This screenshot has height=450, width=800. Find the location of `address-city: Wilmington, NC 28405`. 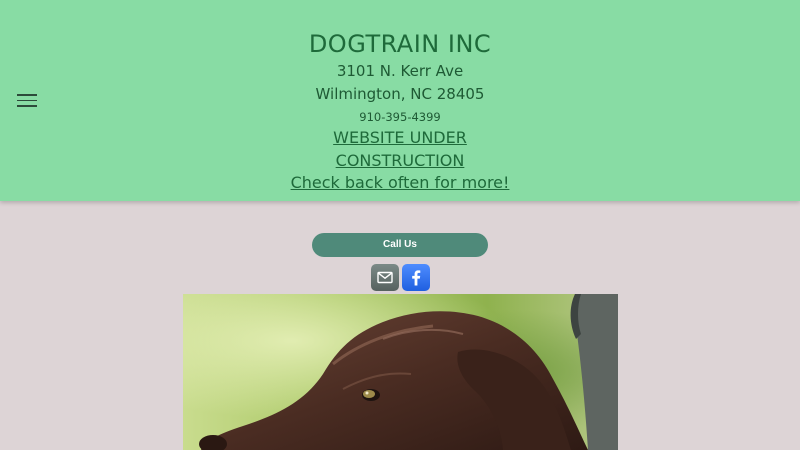

address-city: Wilmington, NC 28405 is located at coordinates (400, 94).